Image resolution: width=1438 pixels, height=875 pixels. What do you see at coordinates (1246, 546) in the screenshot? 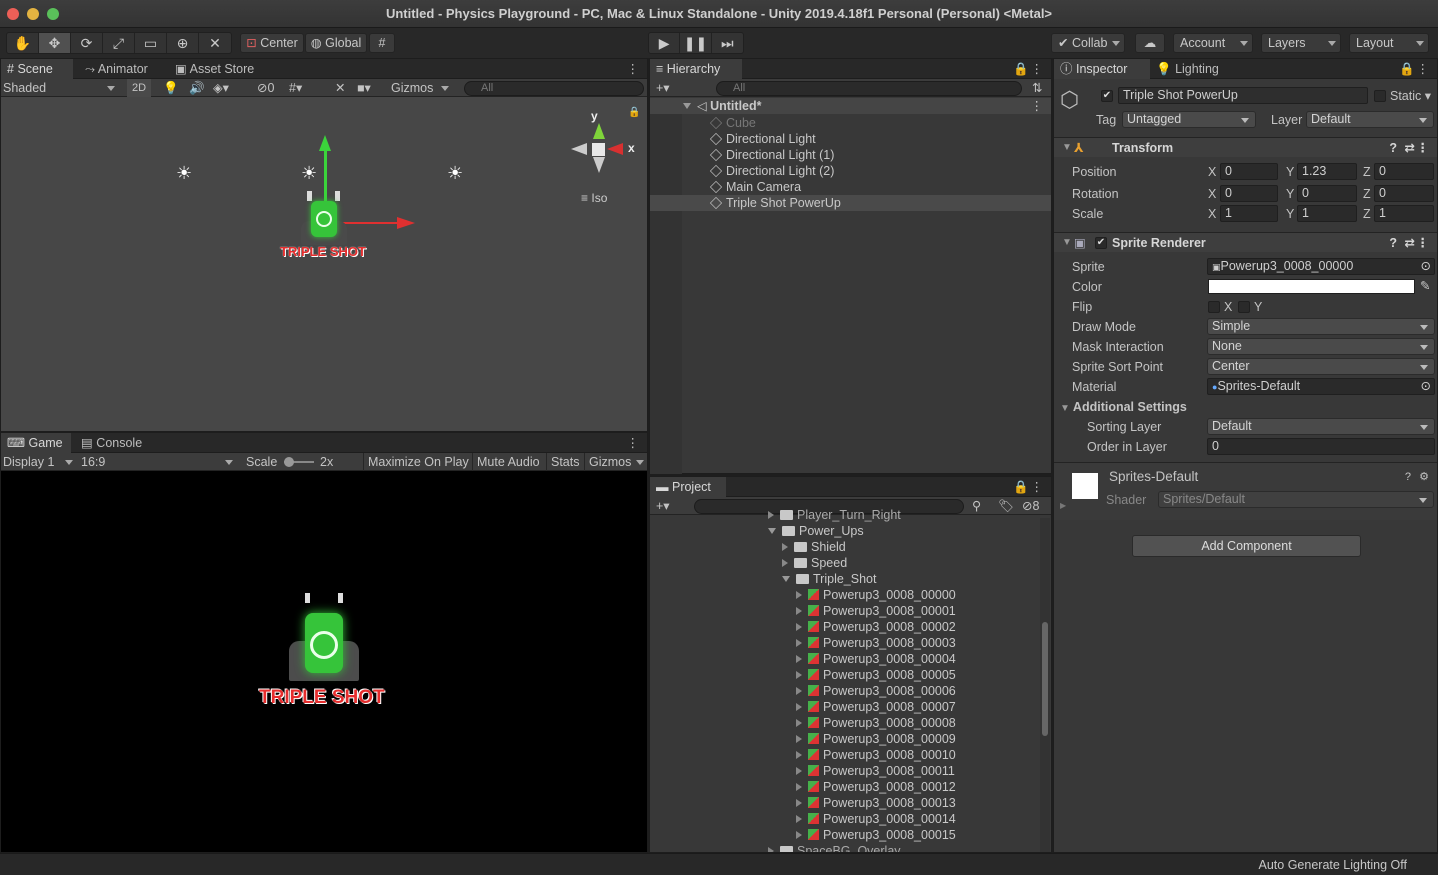
I see `add-component-button: Add Component` at bounding box center [1246, 546].